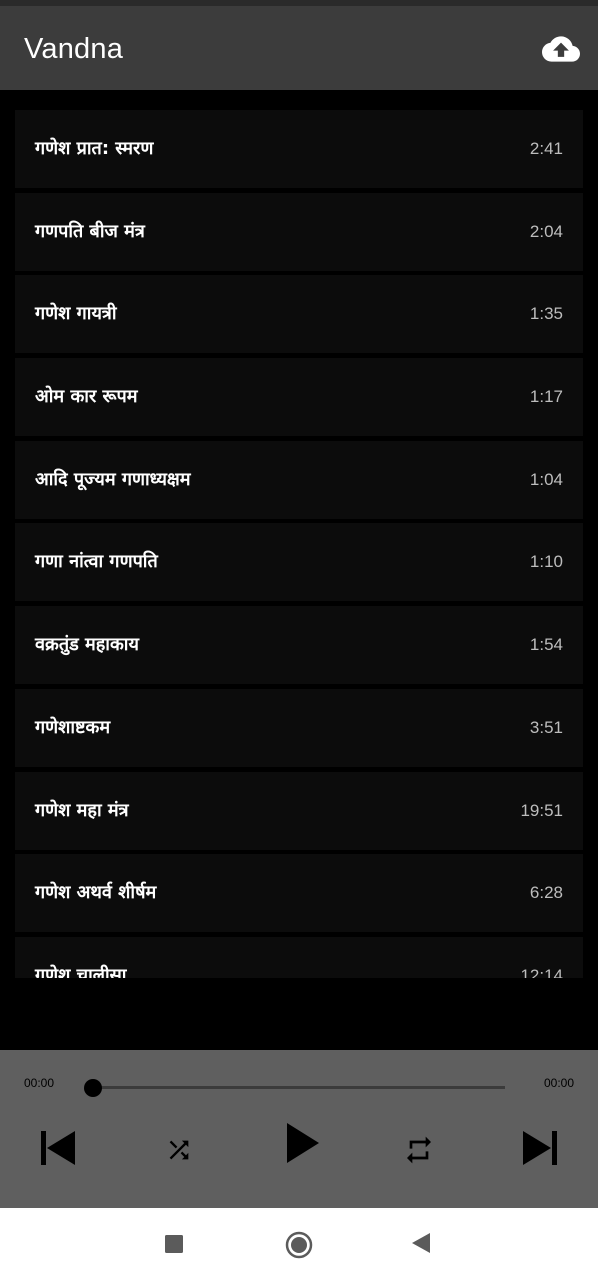  What do you see at coordinates (299, 231) in the screenshot?
I see `track-row: गणपति बीज मंत्र 2:04` at bounding box center [299, 231].